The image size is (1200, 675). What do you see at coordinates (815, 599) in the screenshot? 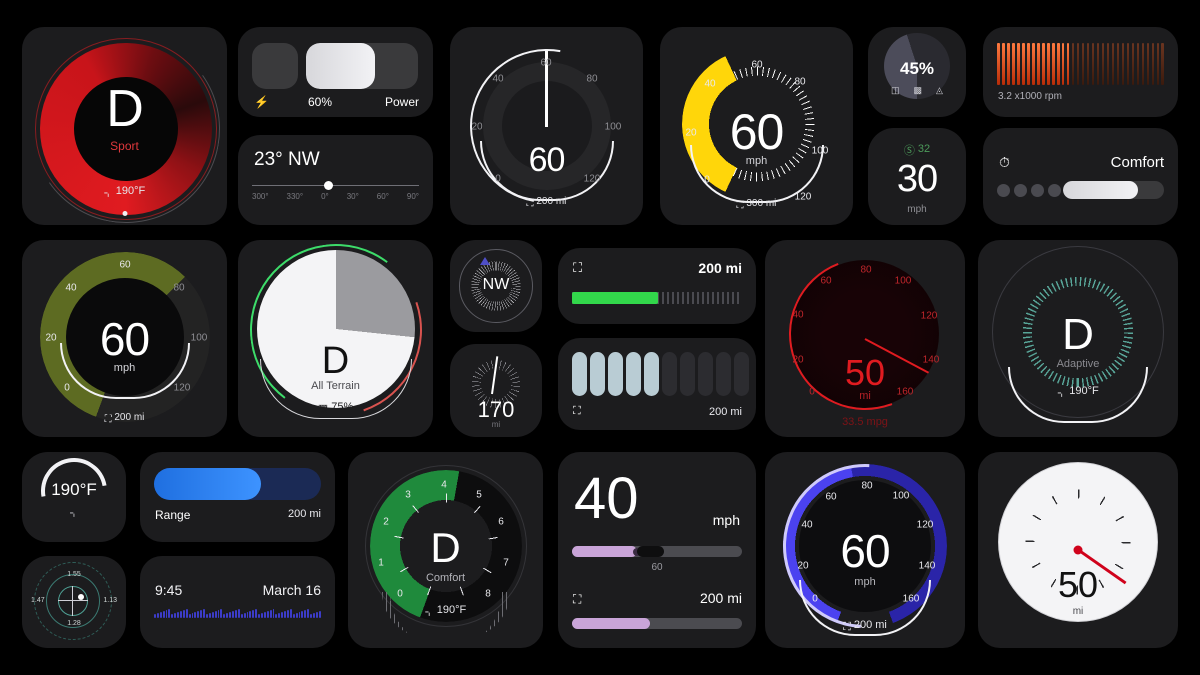
I see `tick-label: 0` at bounding box center [815, 599].